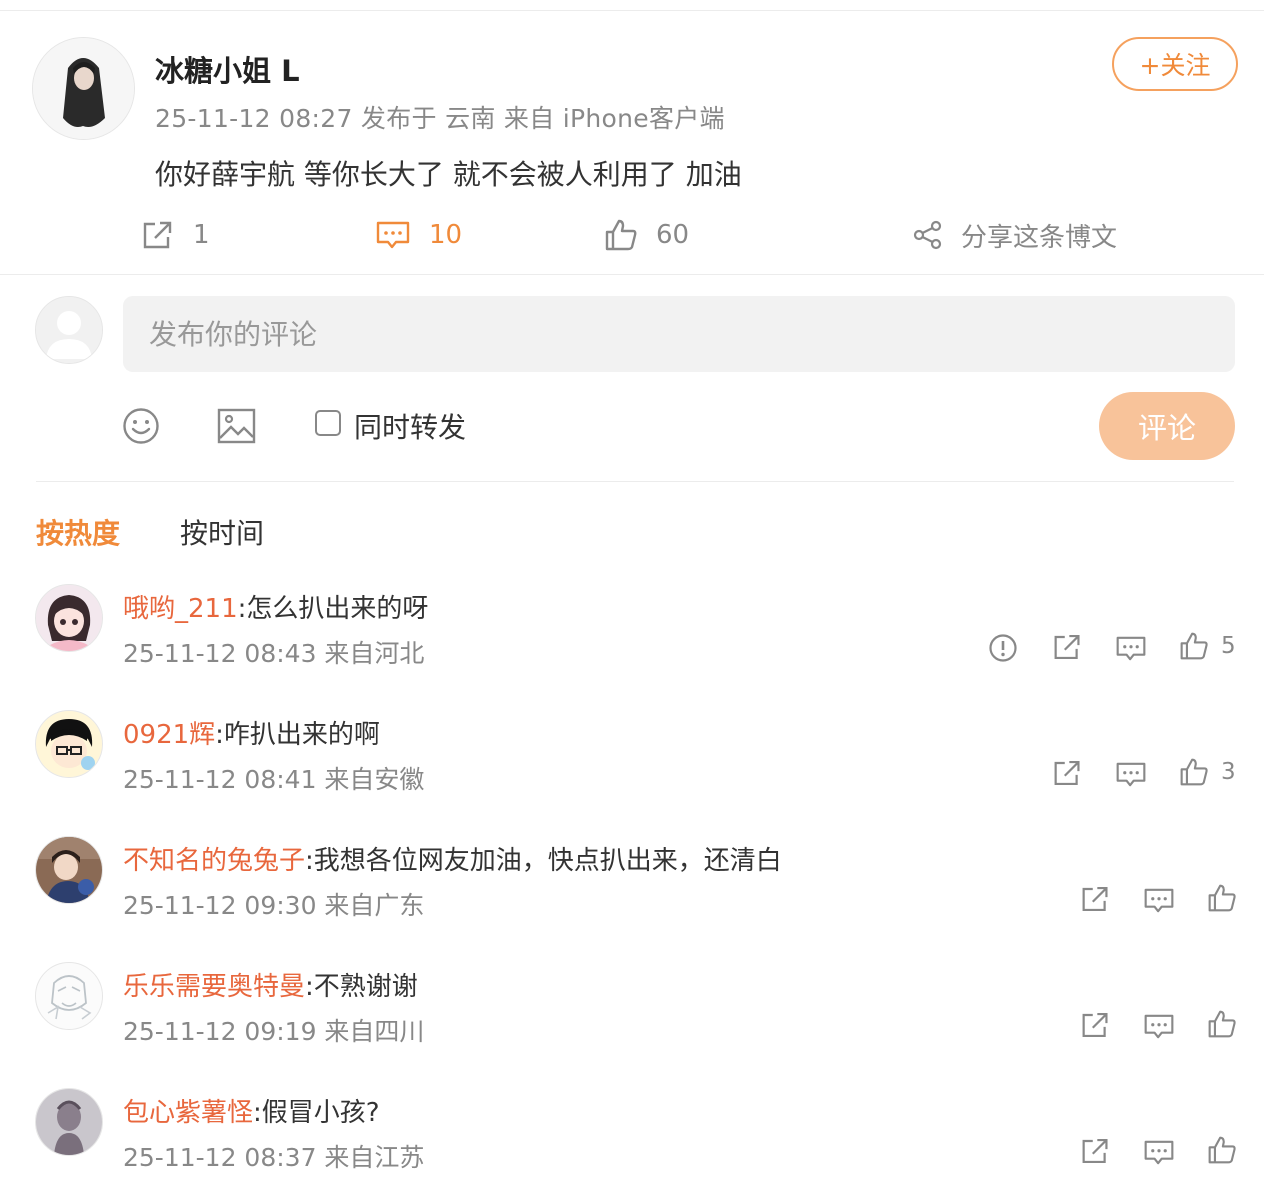 Image resolution: width=1264 pixels, height=1180 pixels. Describe the element at coordinates (227, 69) in the screenshot. I see `author-name: 冰糖小姐 L` at that location.